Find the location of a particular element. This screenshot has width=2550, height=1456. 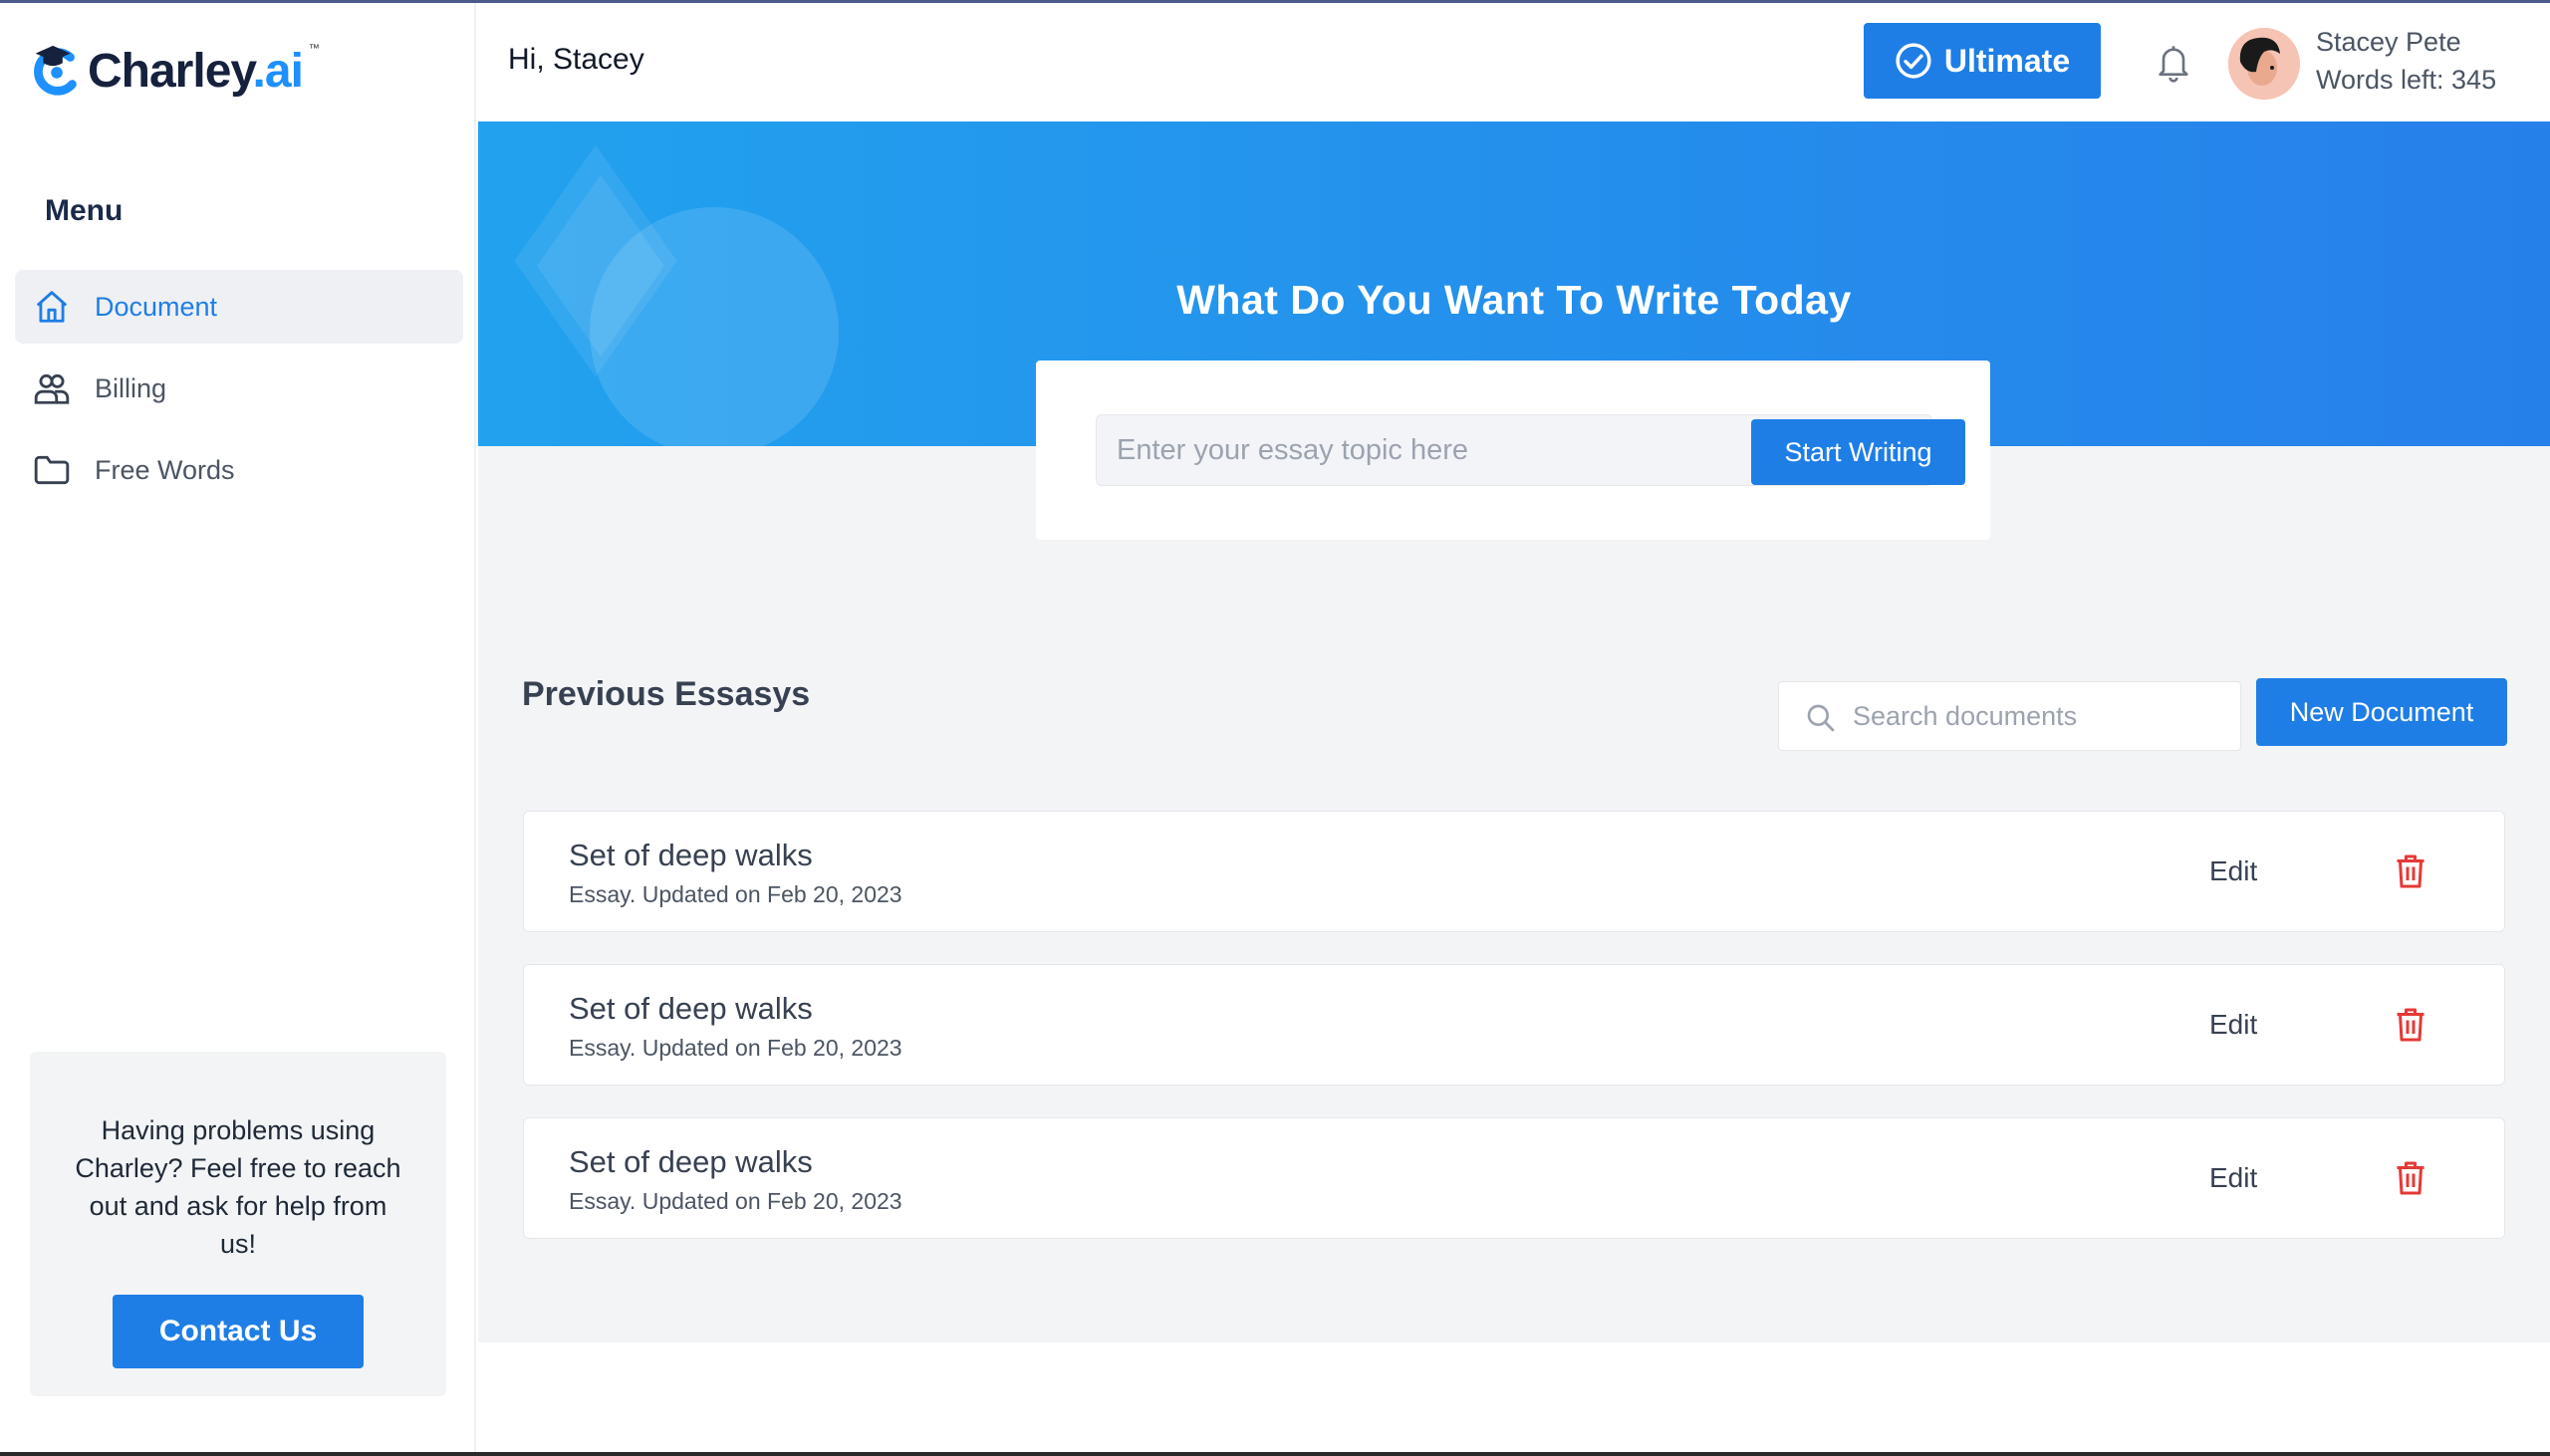

topic-card: Start Writing is located at coordinates (1513, 450).